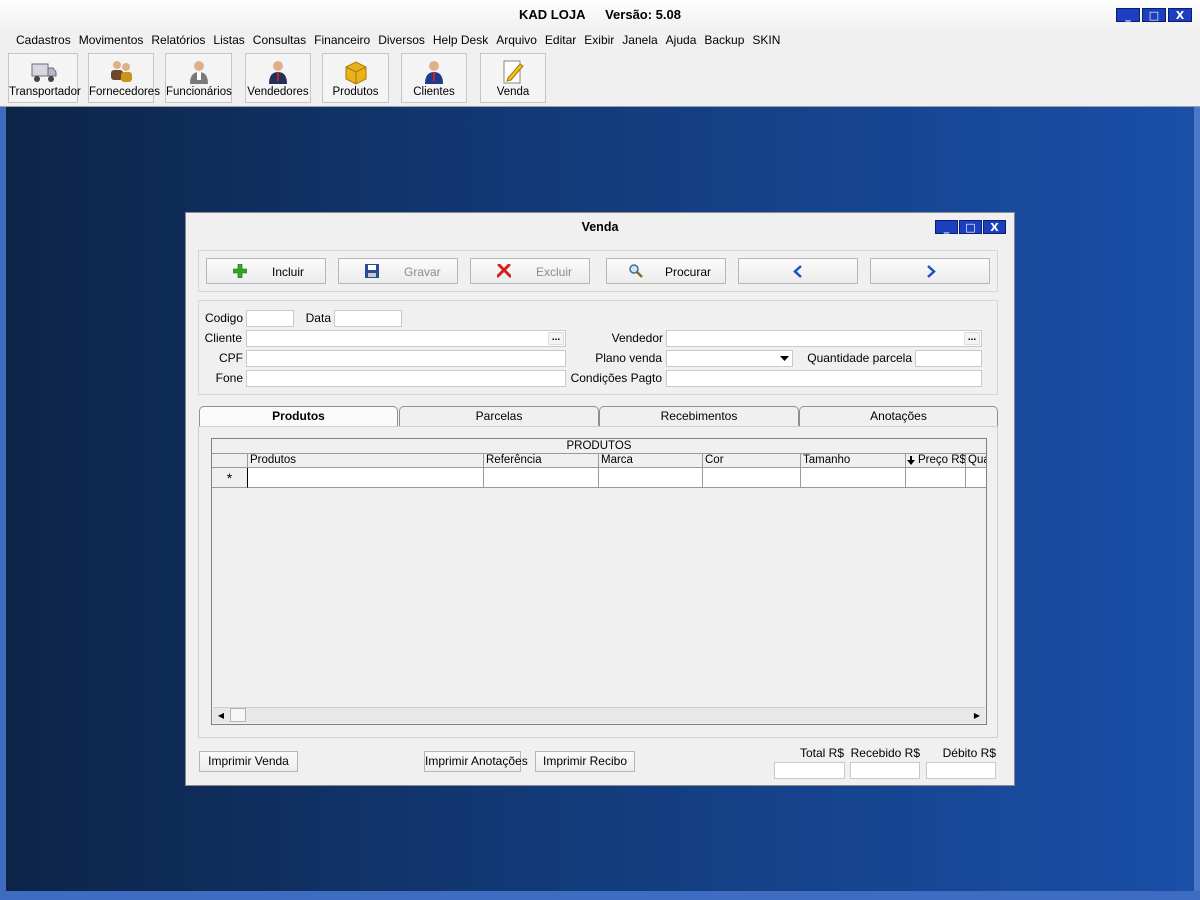 The image size is (1200, 900). What do you see at coordinates (198, 78) in the screenshot?
I see `funcionarios-button: Funcionários` at bounding box center [198, 78].